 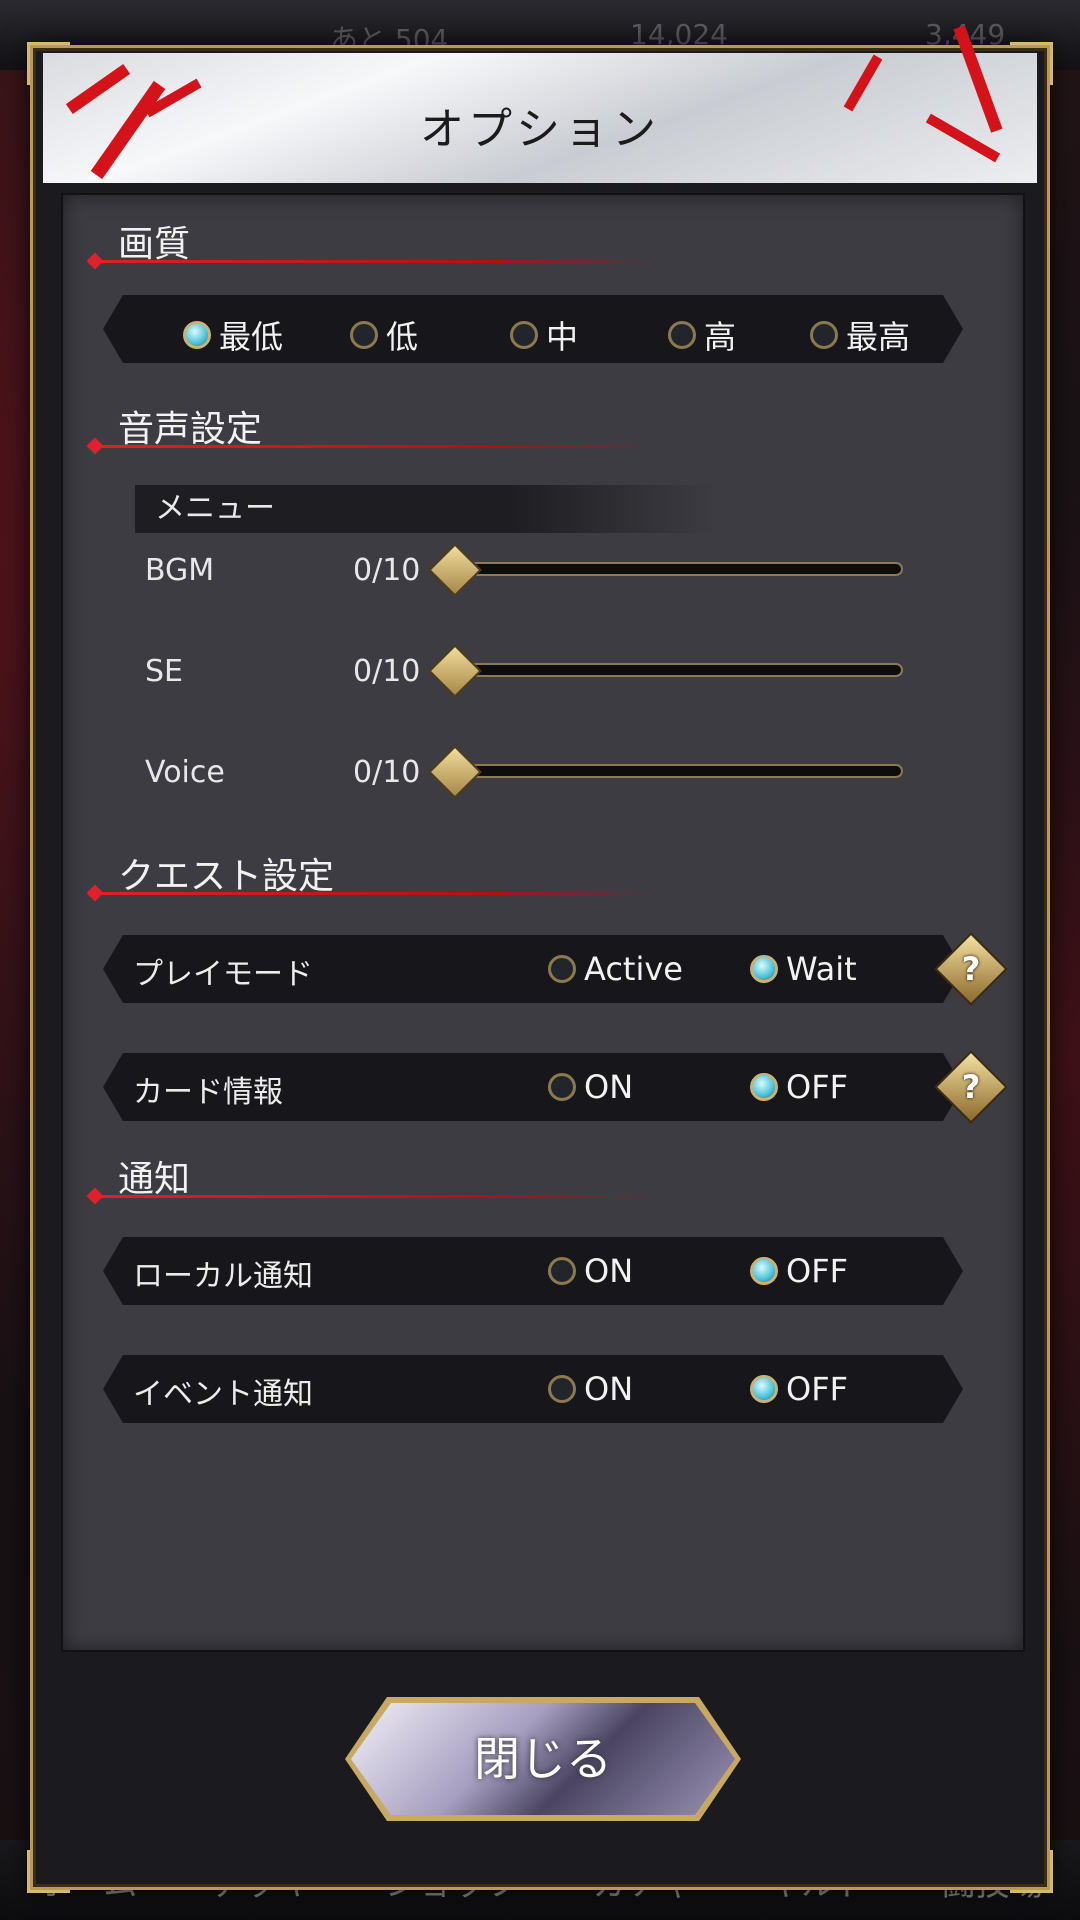 I want to click on local-notify-row: ローカル通知 ON OFF, so click(x=533, y=1271).